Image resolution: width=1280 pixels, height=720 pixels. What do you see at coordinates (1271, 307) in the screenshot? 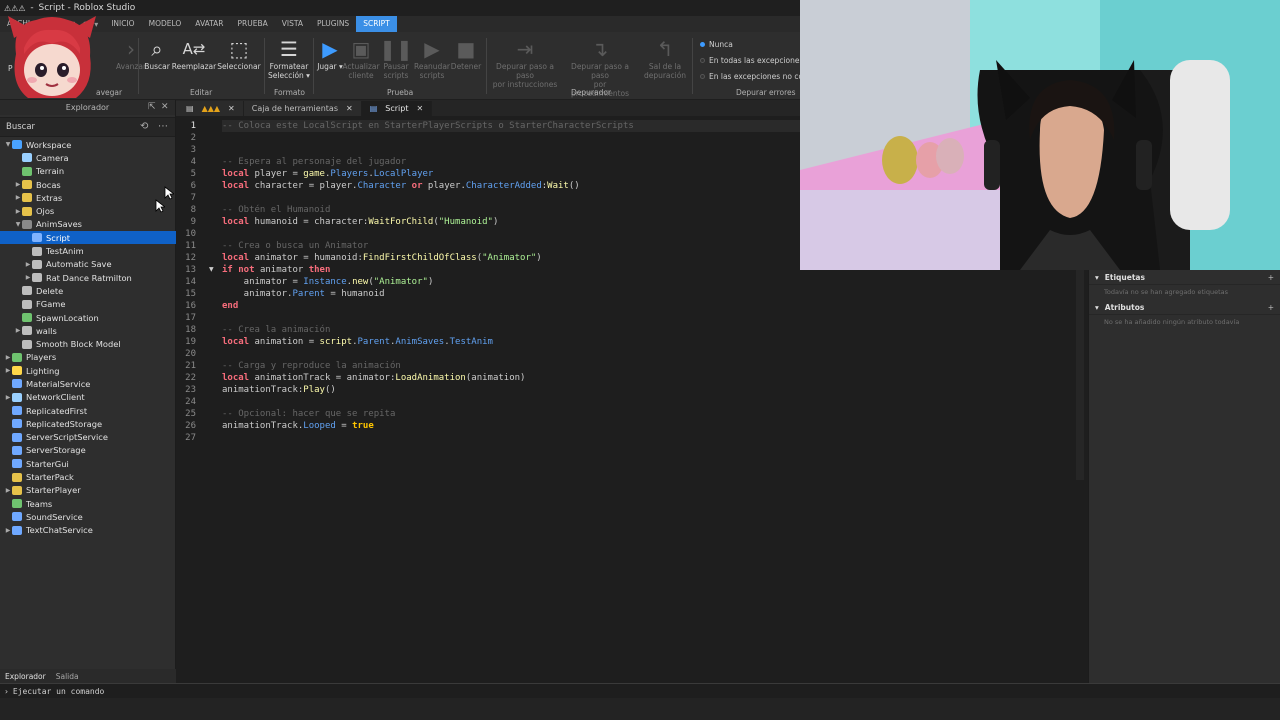
I see `add-attribute-icon: +` at bounding box center [1271, 307].